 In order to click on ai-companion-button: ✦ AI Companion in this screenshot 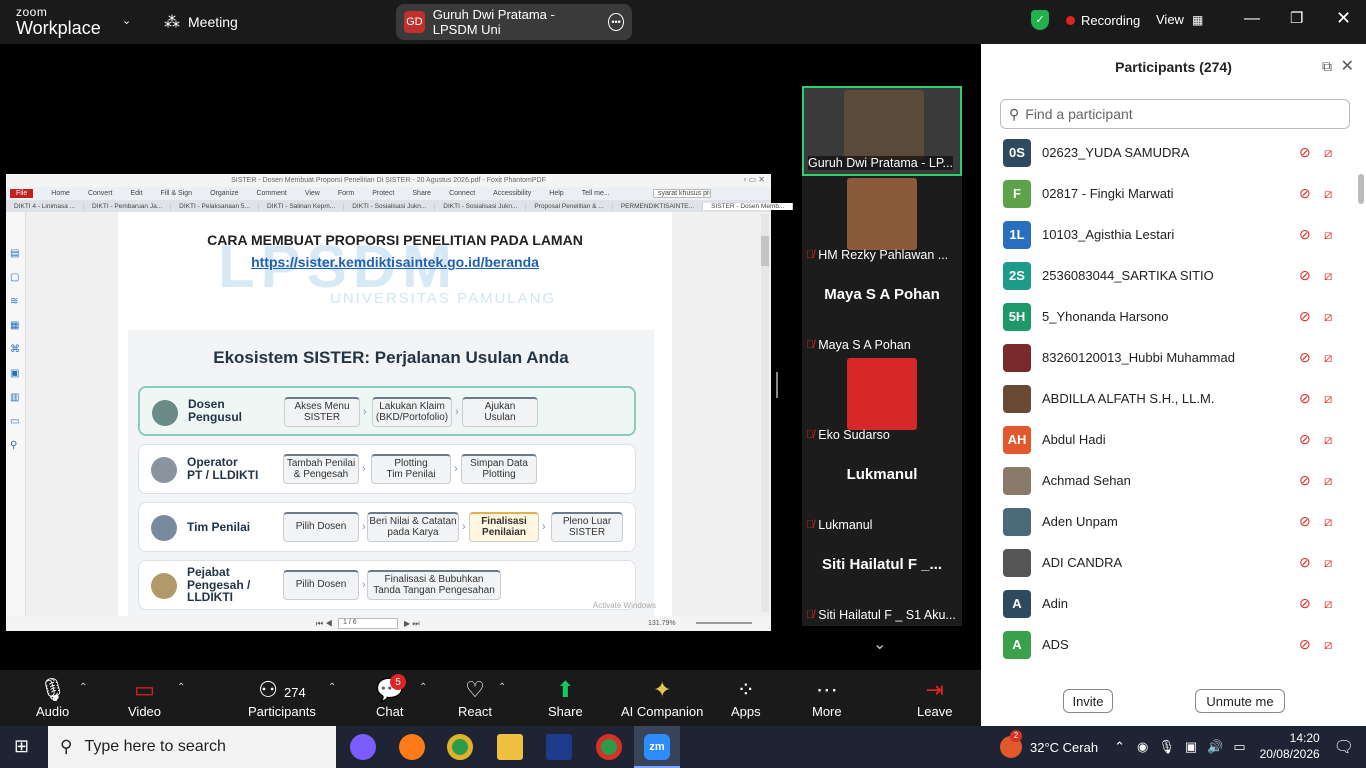, I will do `click(662, 697)`.